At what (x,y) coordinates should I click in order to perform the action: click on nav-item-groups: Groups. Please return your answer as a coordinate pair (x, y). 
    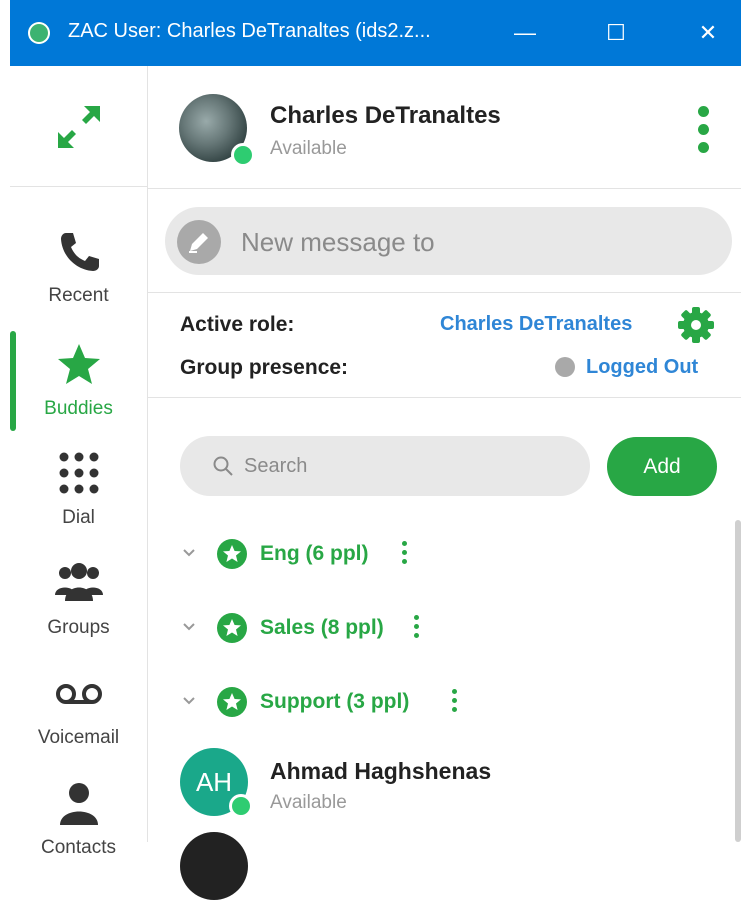
    Looking at the image, I should click on (78, 598).